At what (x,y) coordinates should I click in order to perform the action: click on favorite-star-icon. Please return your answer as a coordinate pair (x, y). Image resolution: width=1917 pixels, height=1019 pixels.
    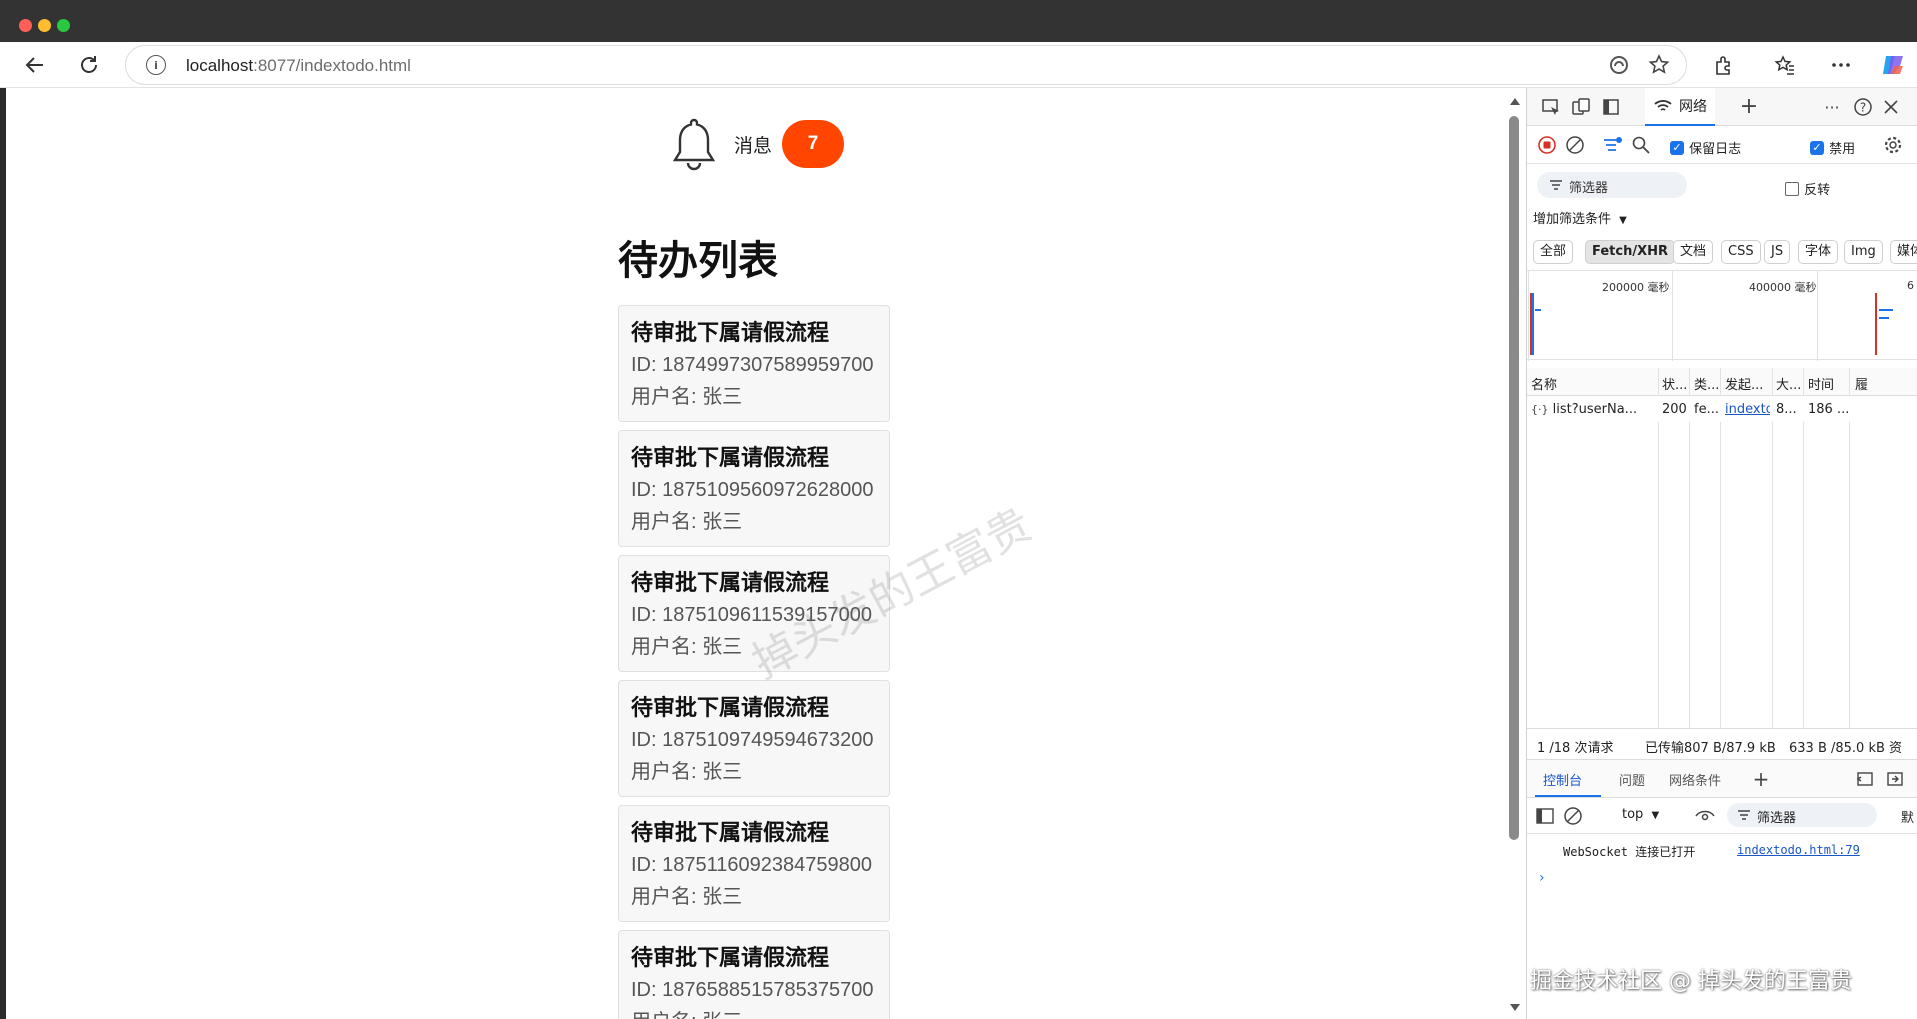
    Looking at the image, I should click on (1659, 65).